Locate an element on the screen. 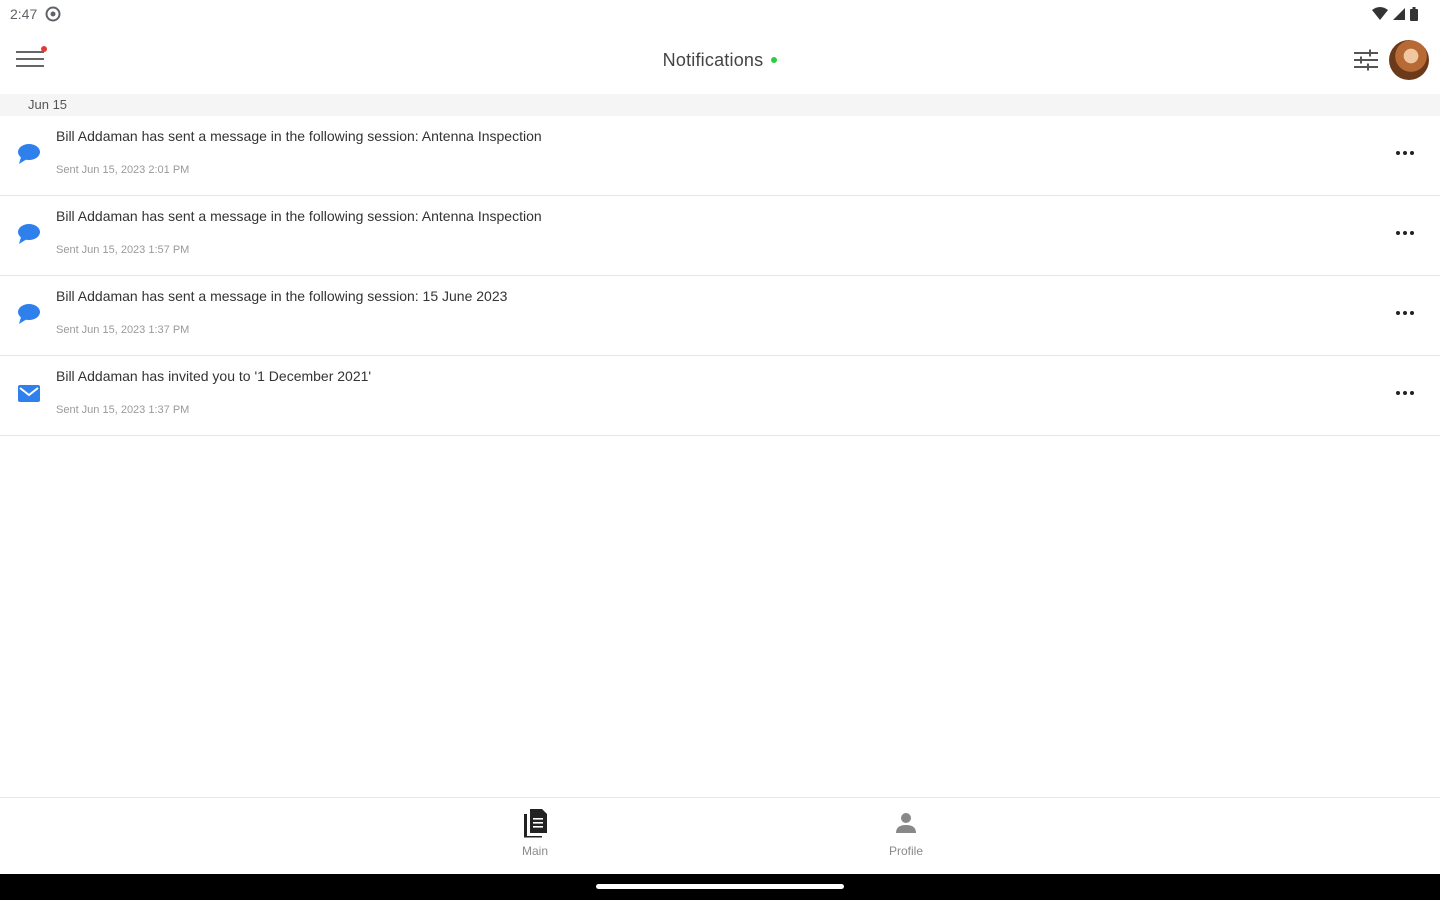 This screenshot has height=900, width=1440. nav-label-profile: Profile is located at coordinates (905, 851).